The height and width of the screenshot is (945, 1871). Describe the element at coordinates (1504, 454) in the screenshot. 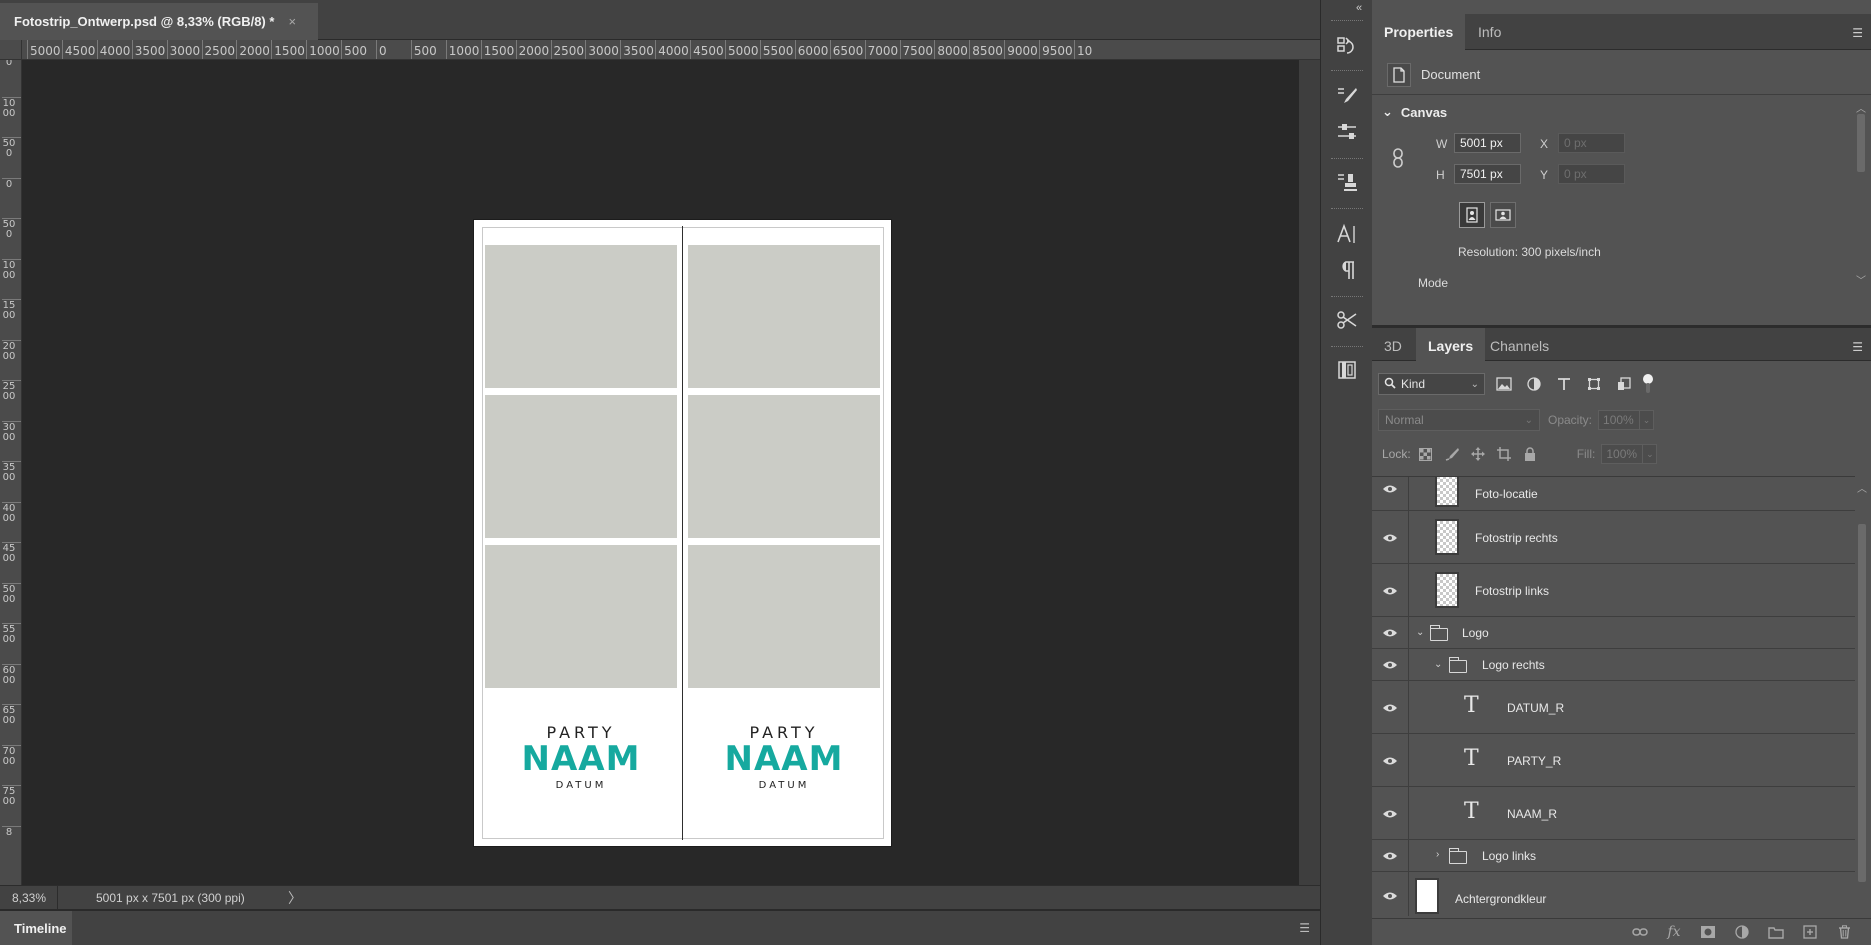

I see `lock-artboard-crop-icon` at that location.